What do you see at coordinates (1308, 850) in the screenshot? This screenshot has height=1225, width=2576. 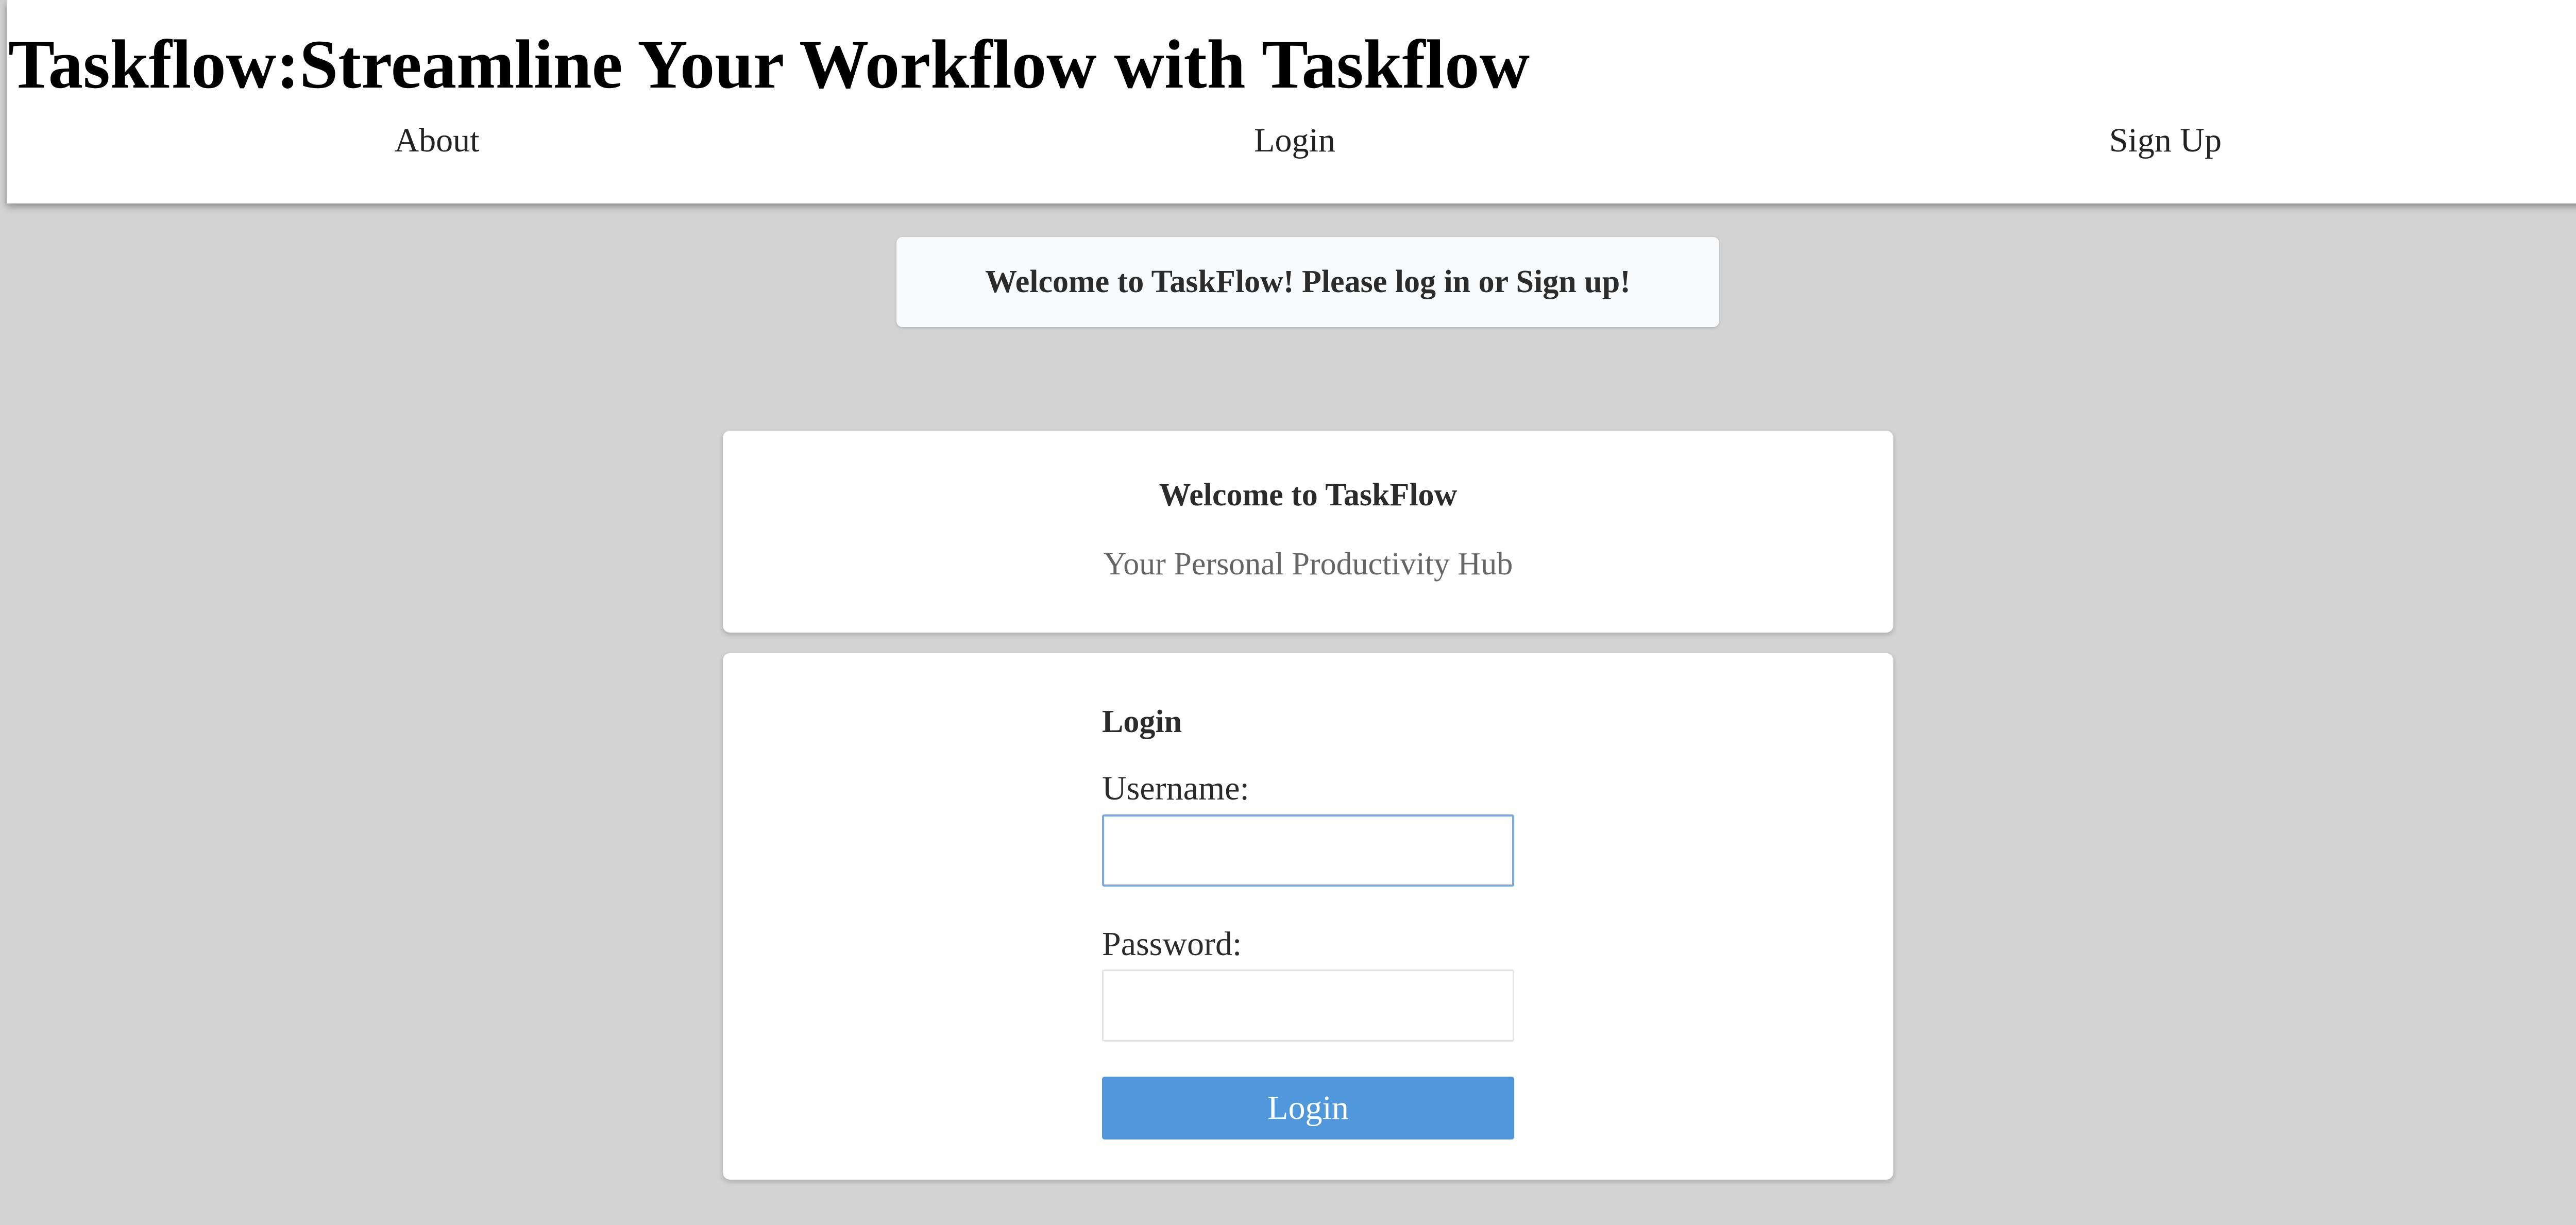 I see `username-input` at bounding box center [1308, 850].